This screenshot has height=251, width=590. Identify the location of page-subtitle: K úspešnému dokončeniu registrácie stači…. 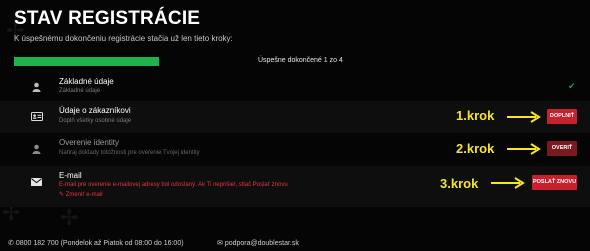
(123, 38).